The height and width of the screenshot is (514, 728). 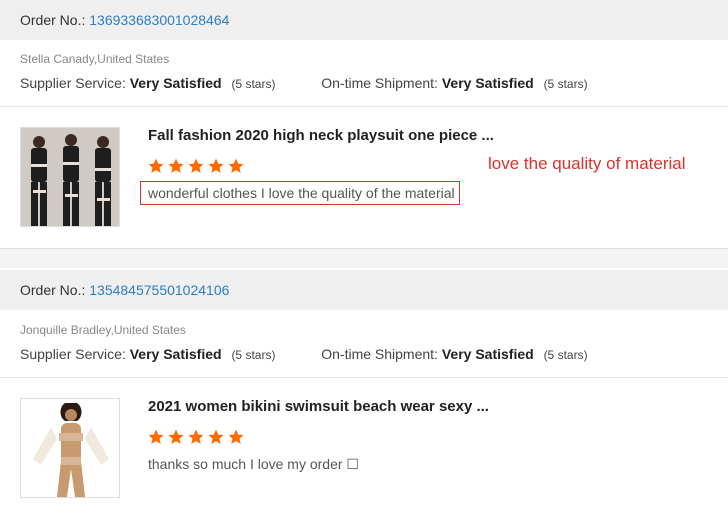 What do you see at coordinates (103, 330) in the screenshot?
I see `buyer-name: Jonquille Bradley,United States` at bounding box center [103, 330].